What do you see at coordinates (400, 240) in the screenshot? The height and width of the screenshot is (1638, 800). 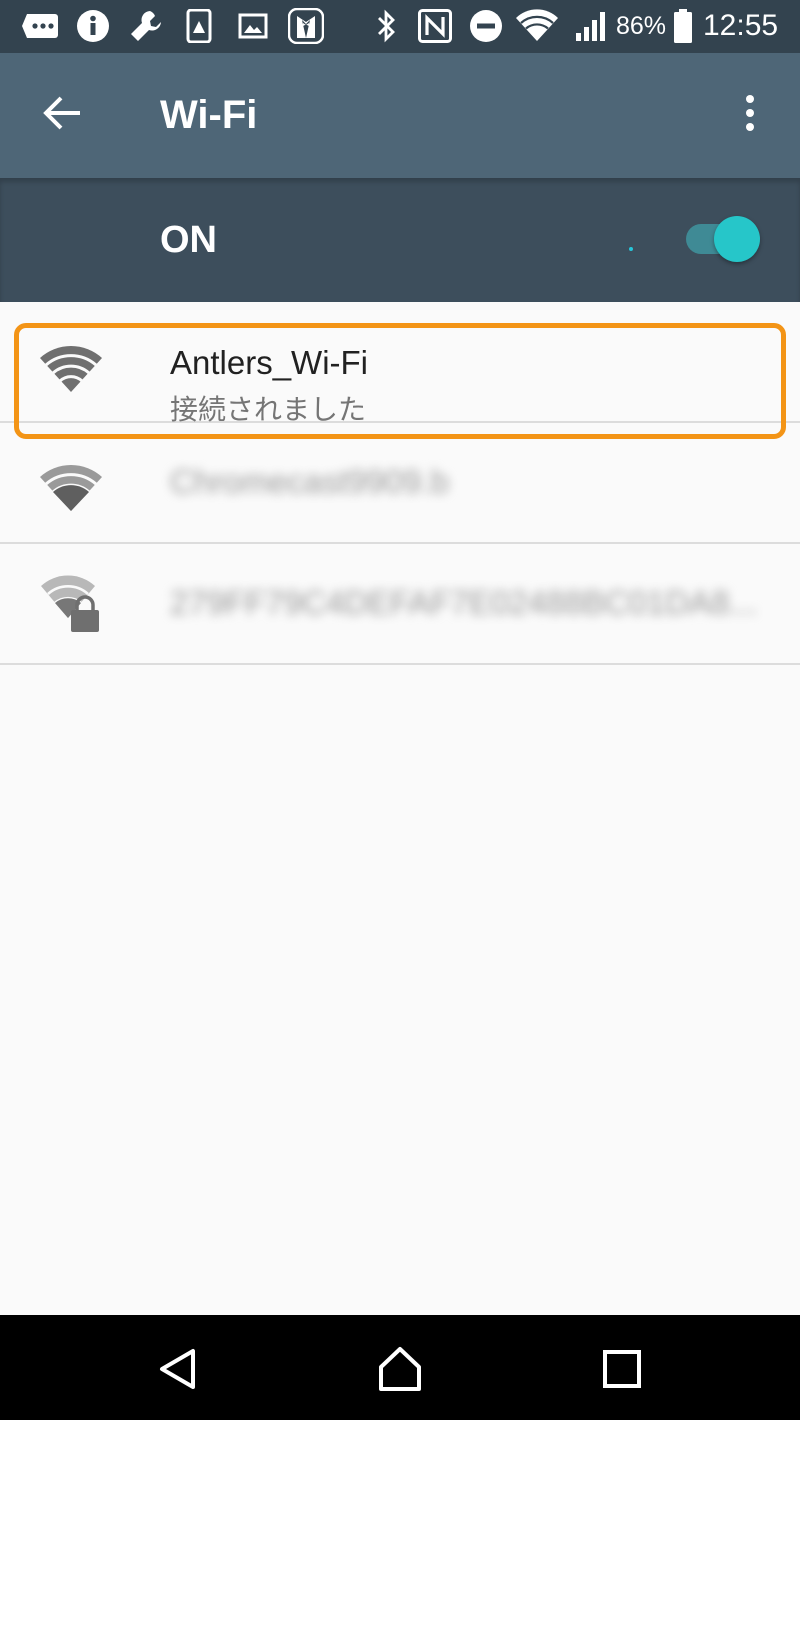 I see `wifi-switch-bar: ON` at bounding box center [400, 240].